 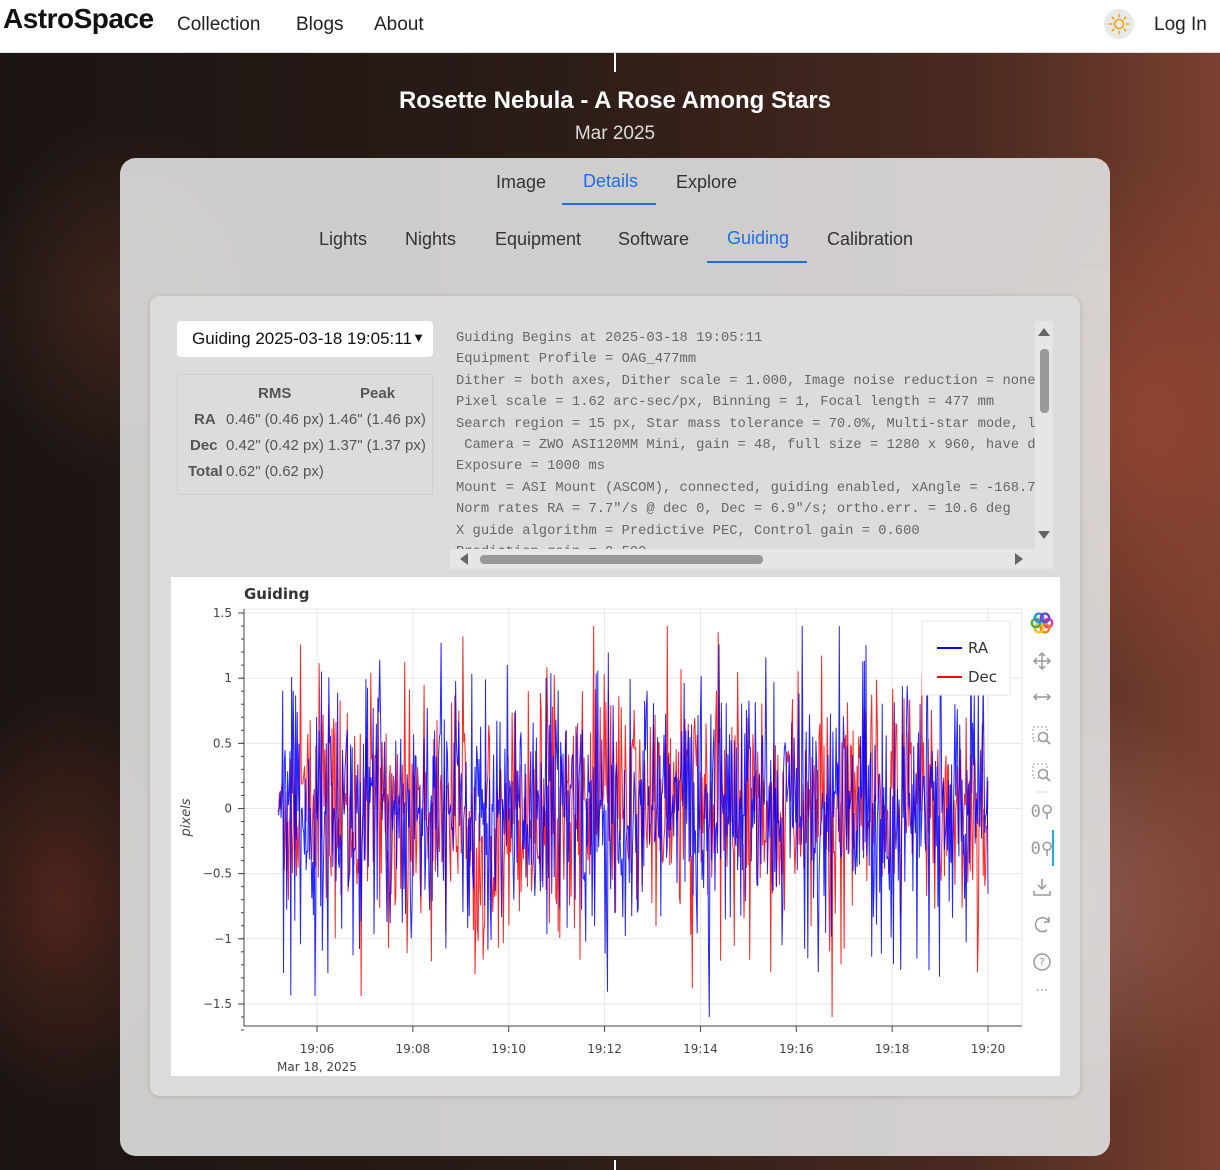 I want to click on y-tick-label: −1.5, so click(x=217, y=1004).